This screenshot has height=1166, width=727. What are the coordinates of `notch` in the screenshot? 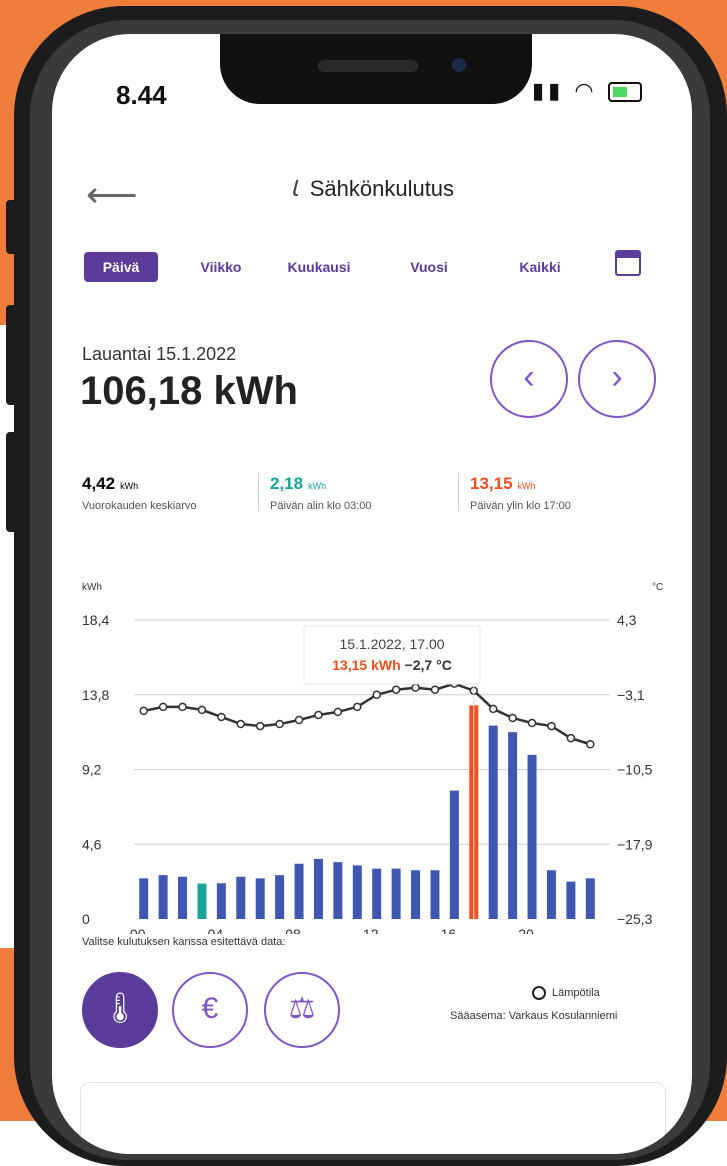 It's located at (376, 69).